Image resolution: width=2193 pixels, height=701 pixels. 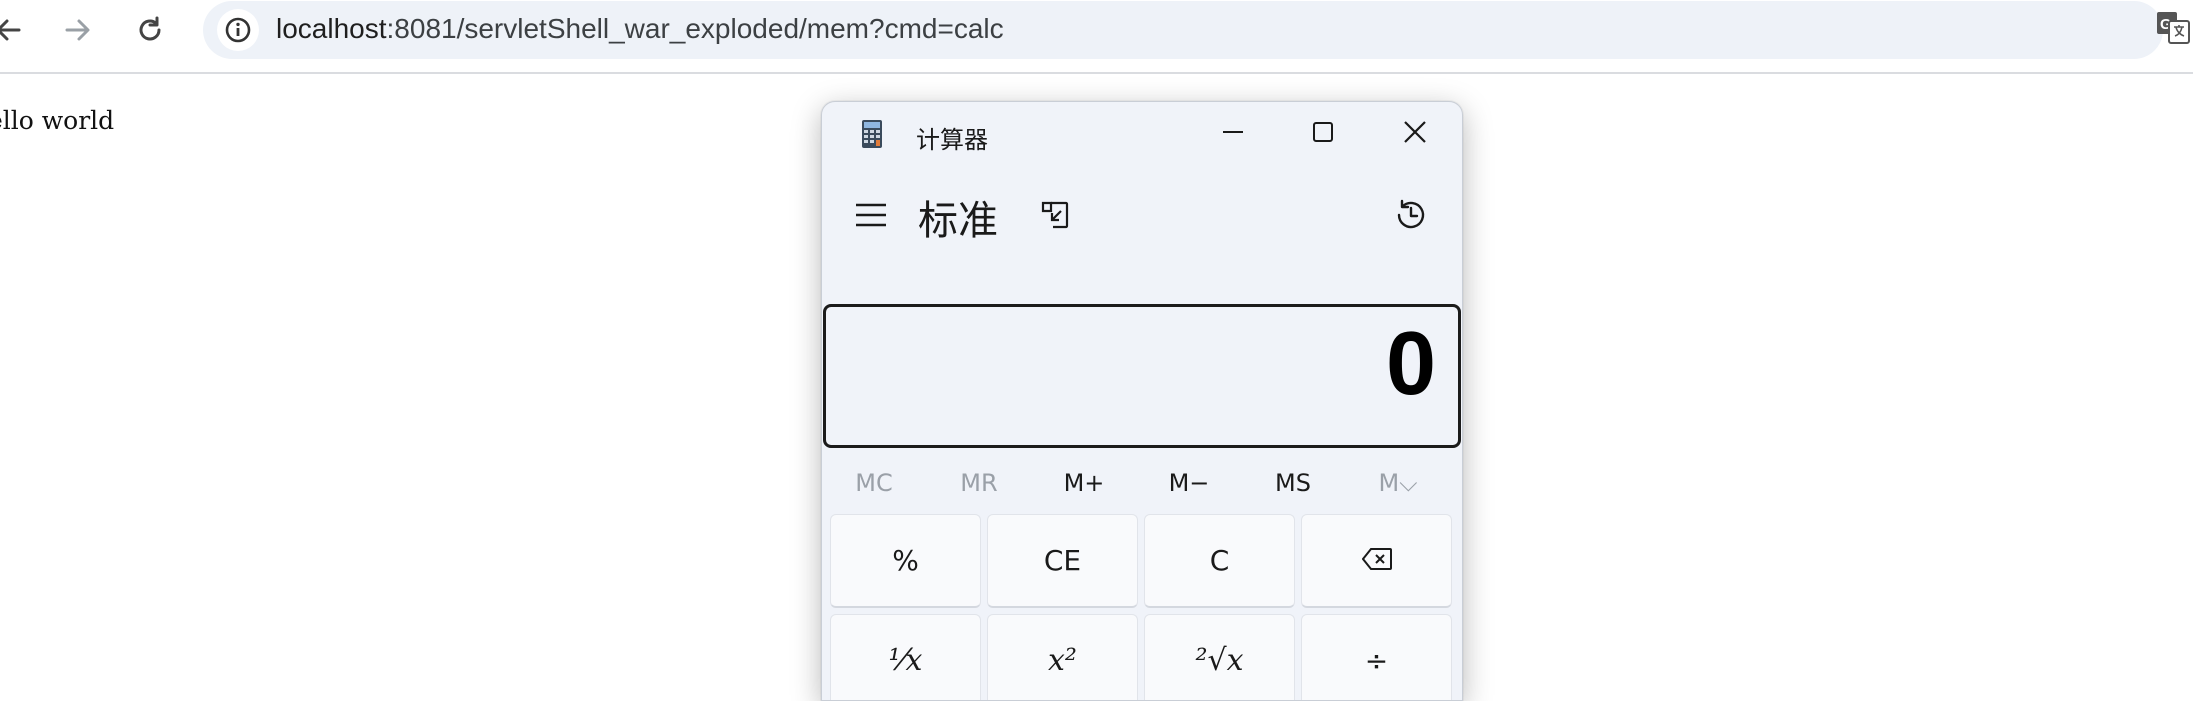 I want to click on backspace-icon, so click(x=1376, y=560).